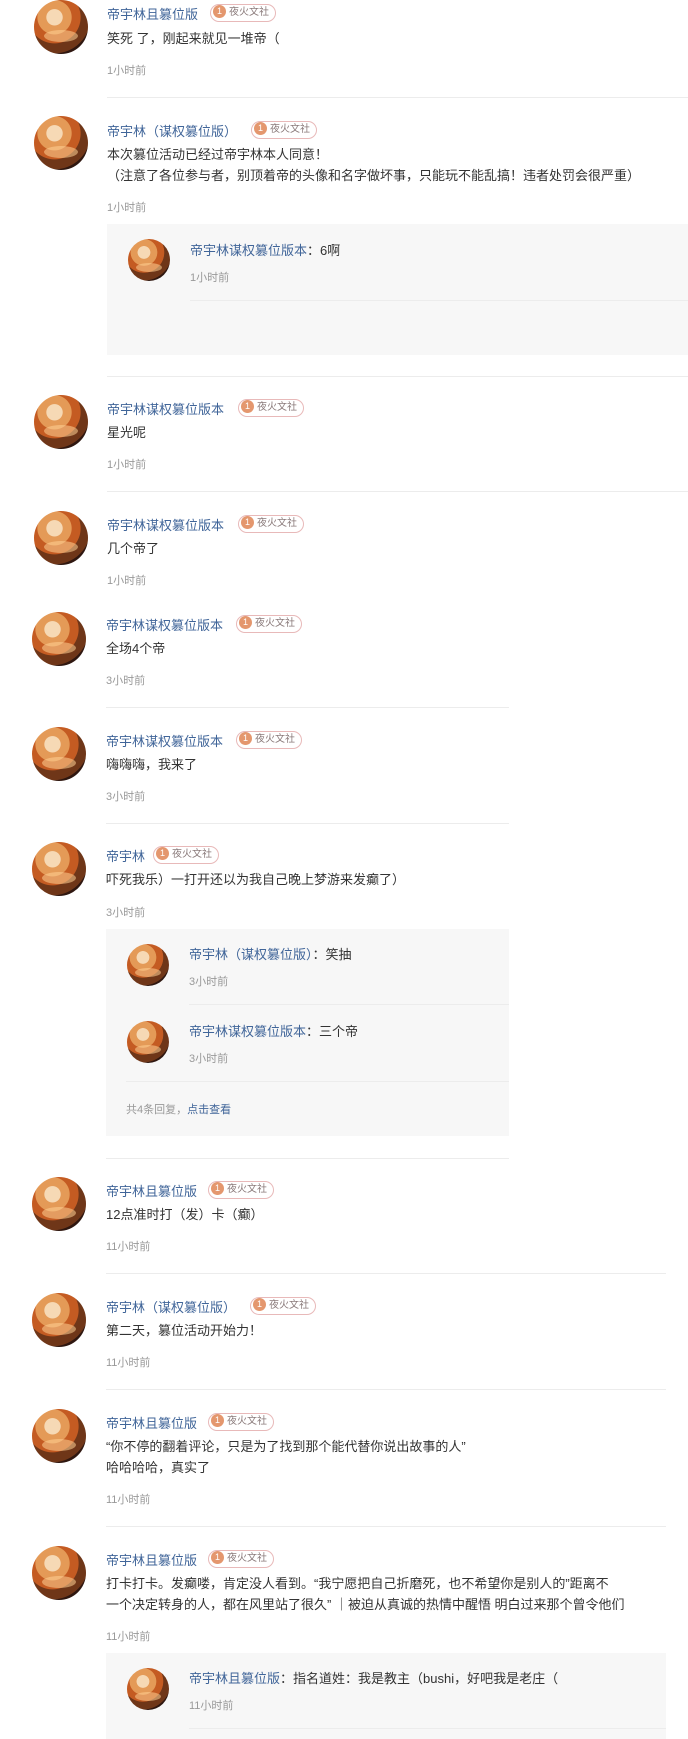 The width and height of the screenshot is (688, 1739). Describe the element at coordinates (158, 1467) in the screenshot. I see `comment-text: 哈哈哈哈，真实了` at that location.